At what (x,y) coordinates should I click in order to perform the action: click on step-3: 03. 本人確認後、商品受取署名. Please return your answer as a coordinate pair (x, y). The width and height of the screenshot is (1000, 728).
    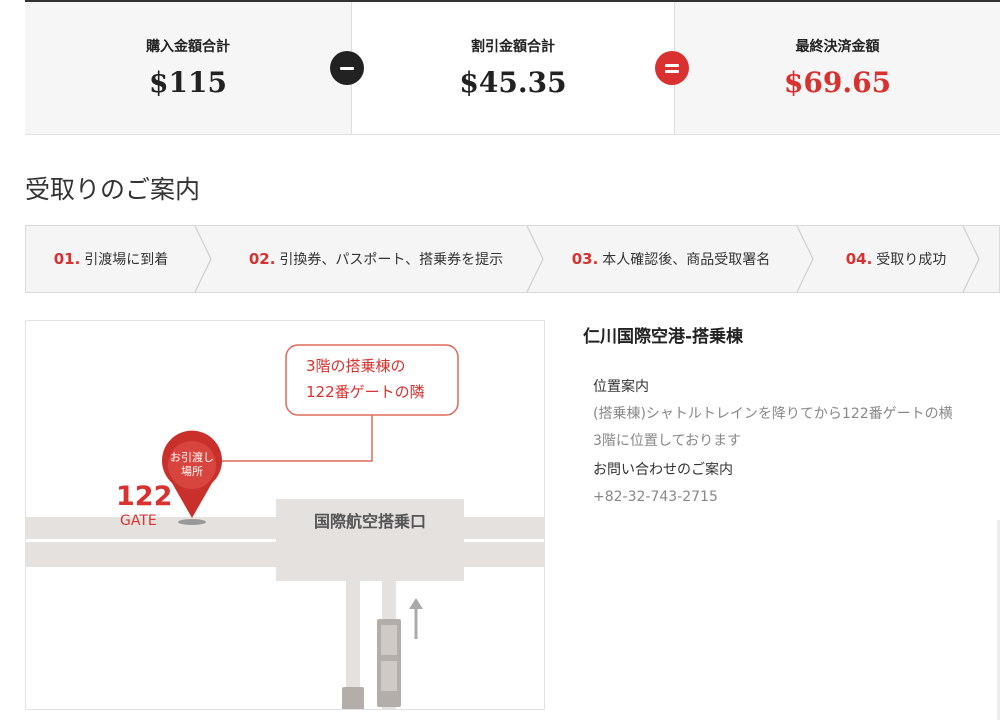
    Looking at the image, I should click on (671, 259).